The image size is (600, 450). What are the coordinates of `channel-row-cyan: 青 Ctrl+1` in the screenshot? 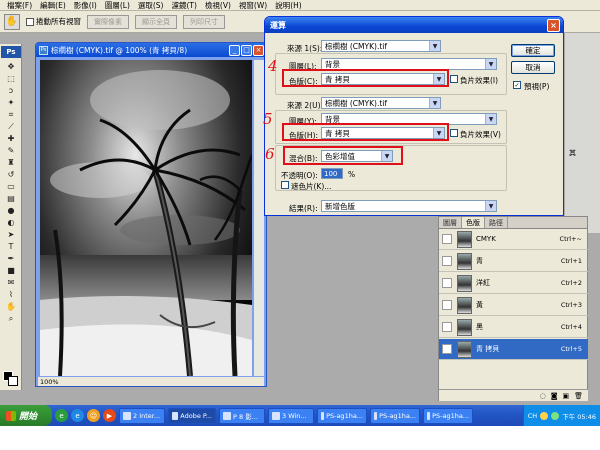 It's located at (513, 261).